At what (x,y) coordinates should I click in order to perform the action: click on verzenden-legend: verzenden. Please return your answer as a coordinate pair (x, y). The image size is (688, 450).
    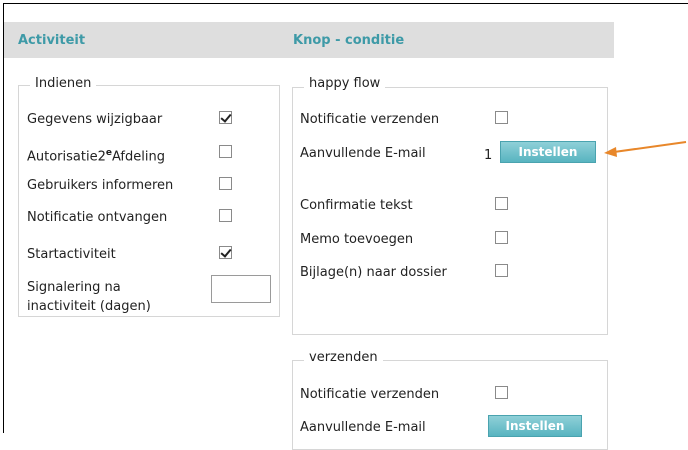
    Looking at the image, I should click on (343, 357).